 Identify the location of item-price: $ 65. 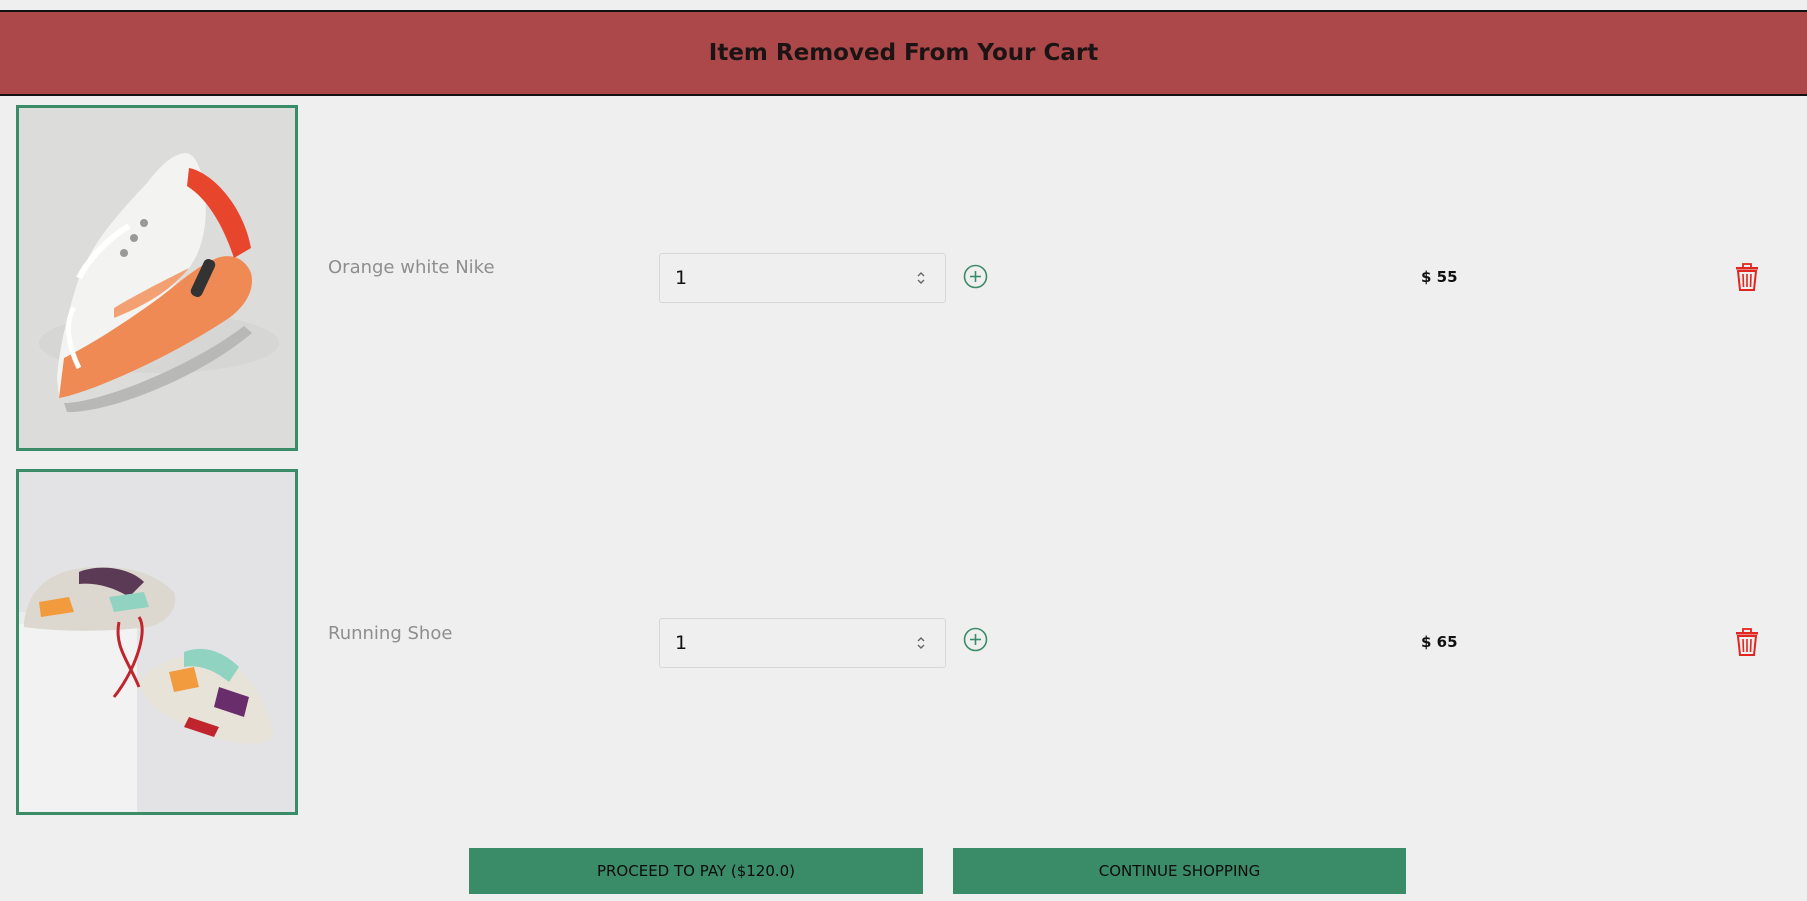
(1439, 642).